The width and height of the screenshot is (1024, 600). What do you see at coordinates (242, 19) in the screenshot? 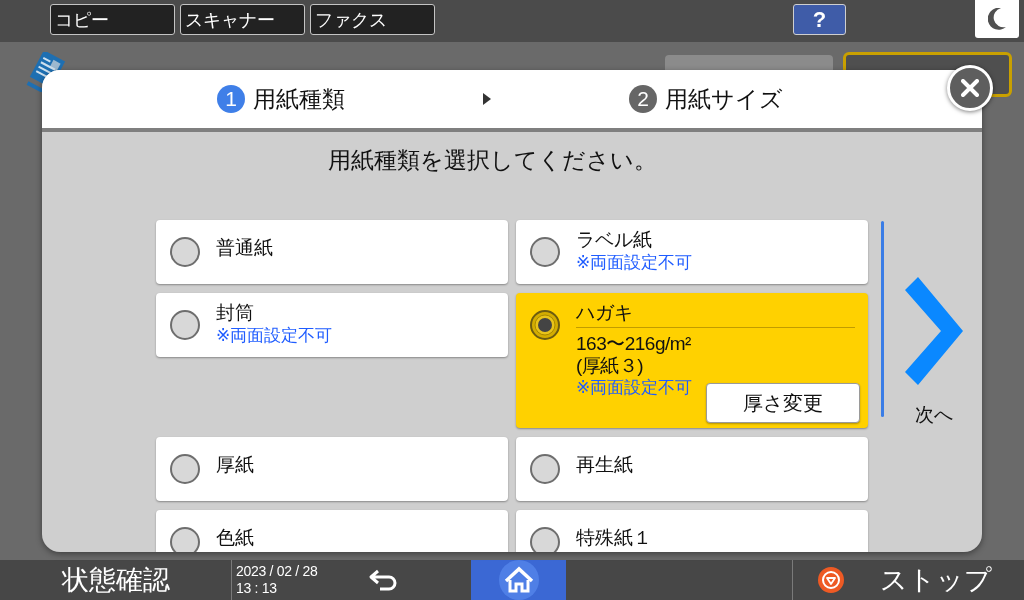
I see `app-button: スキャナー` at bounding box center [242, 19].